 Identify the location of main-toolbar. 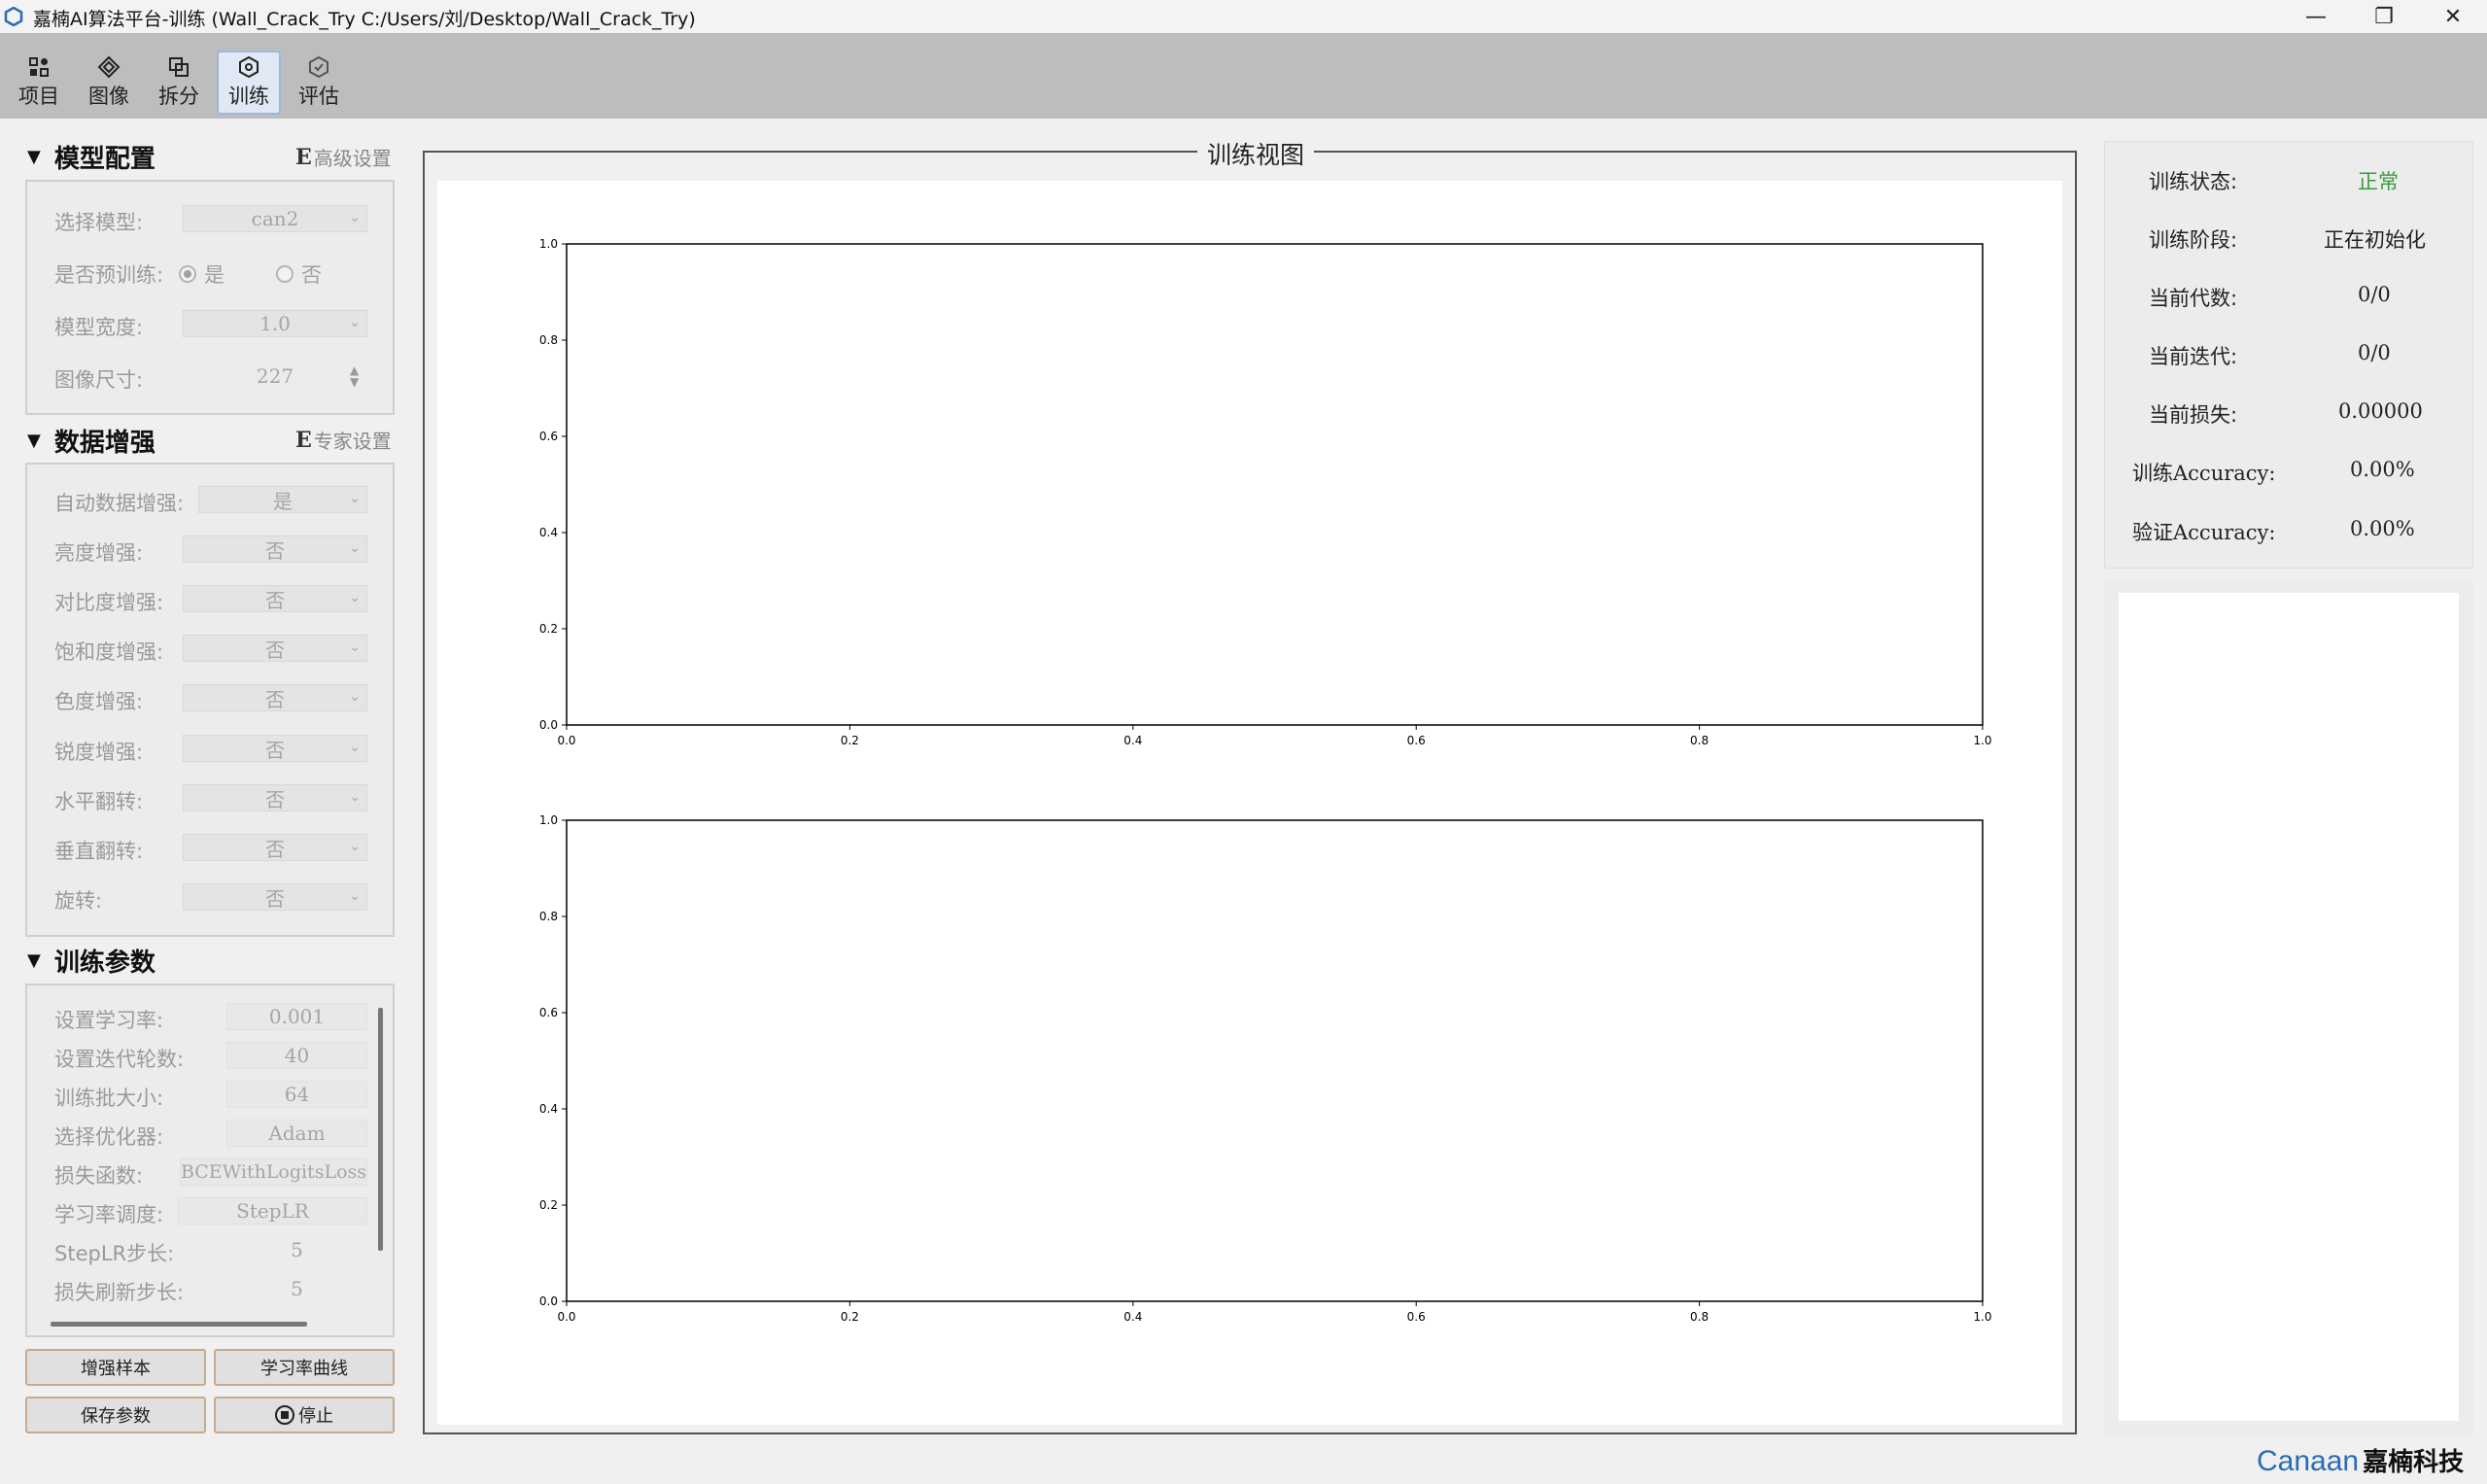
(1243, 76).